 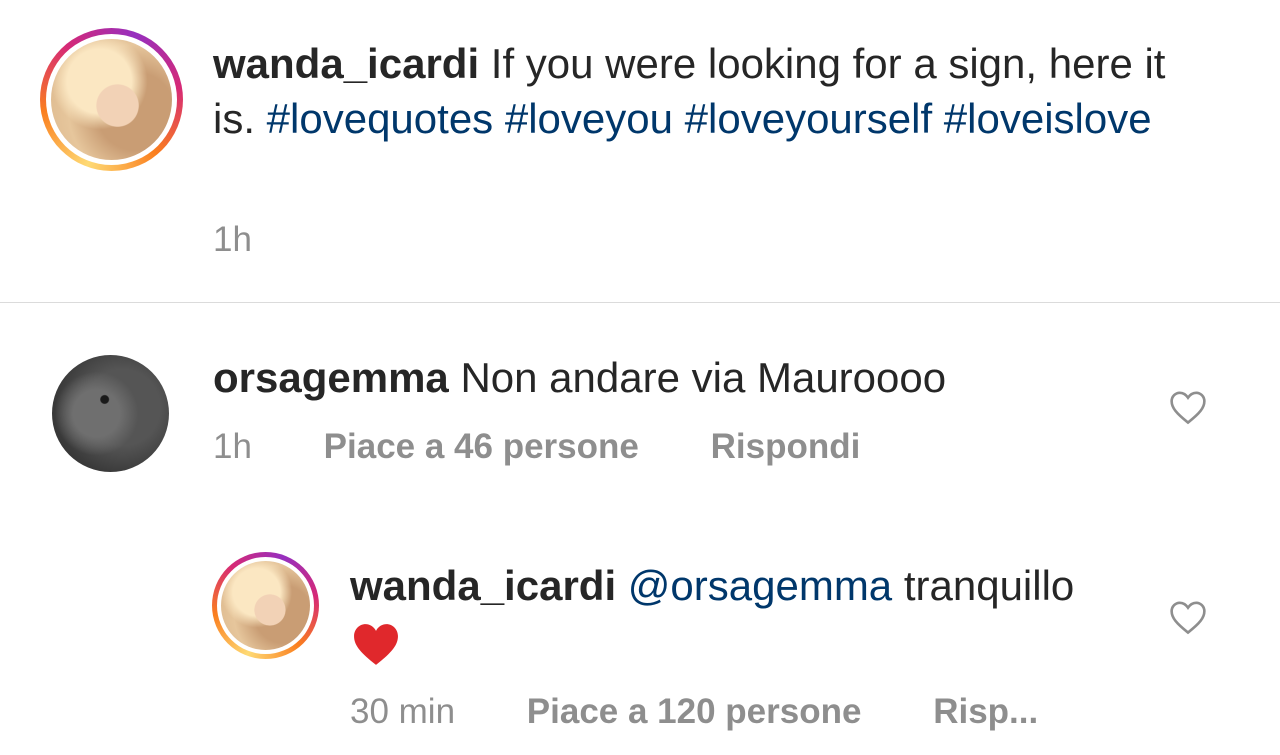 What do you see at coordinates (331, 377) in the screenshot?
I see `comment-username: orsagemma` at bounding box center [331, 377].